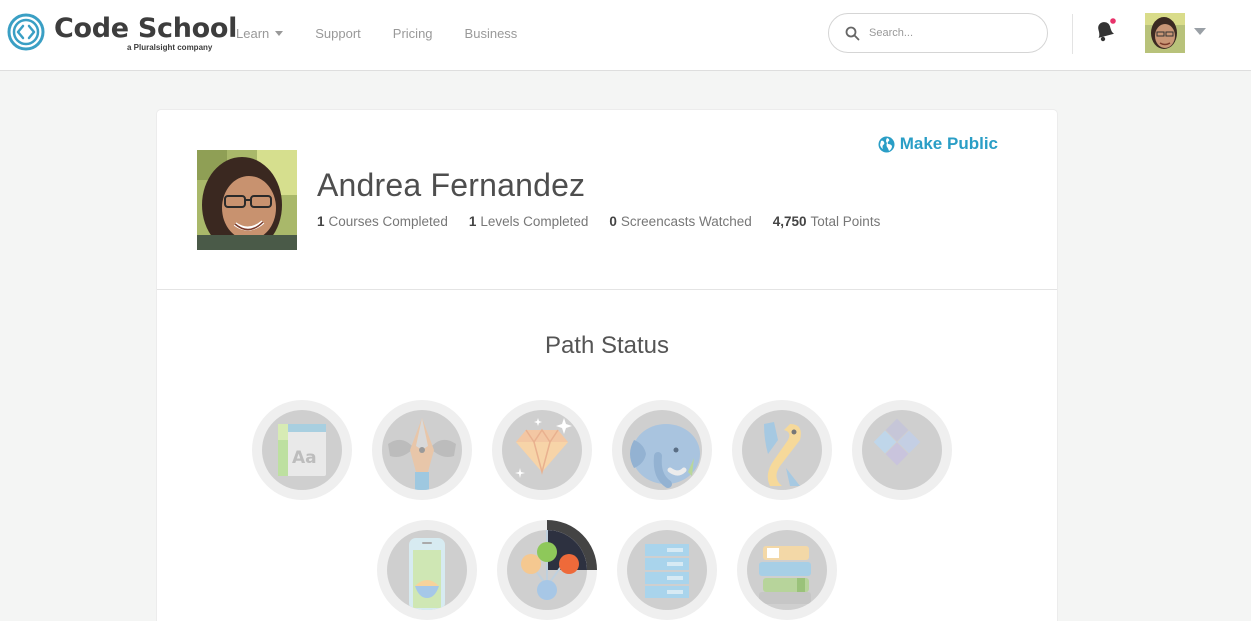  Describe the element at coordinates (1105, 31) in the screenshot. I see `notification-bell-icon` at that location.